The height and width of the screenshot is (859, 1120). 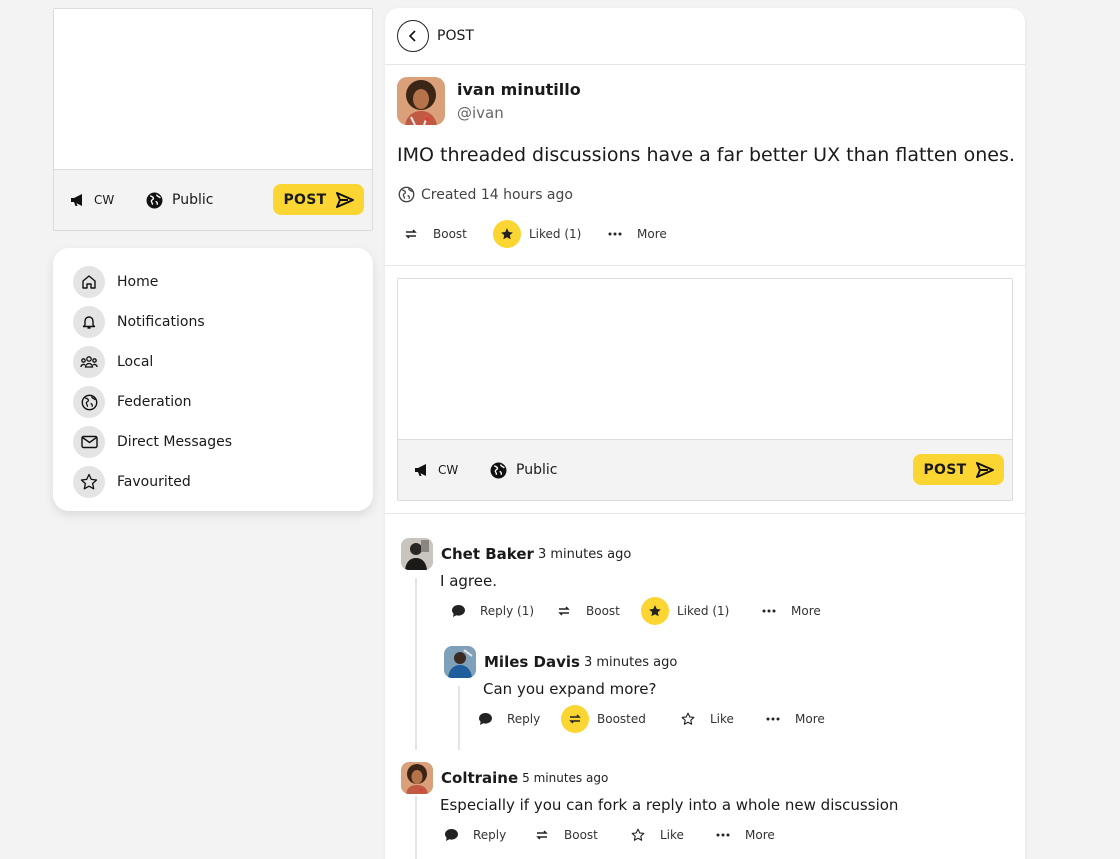 I want to click on nav-item-label: Home, so click(x=138, y=282).